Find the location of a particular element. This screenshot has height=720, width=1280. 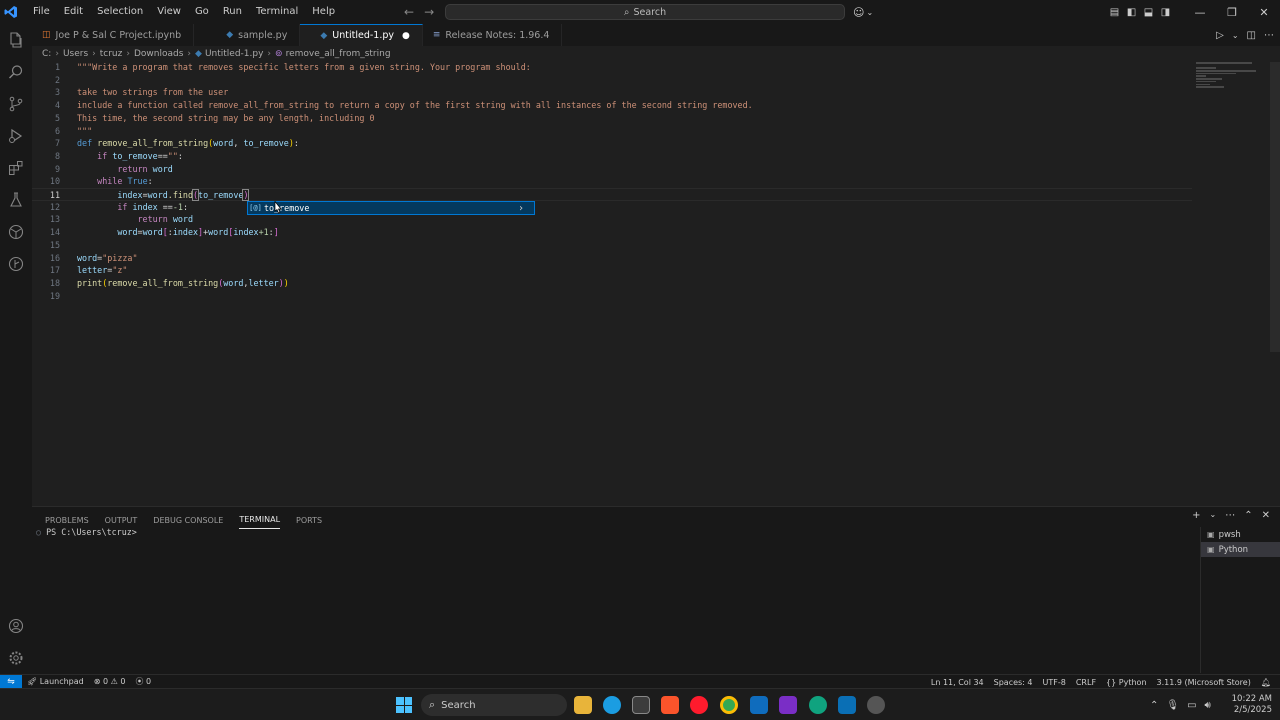

remote-explorer-icon is located at coordinates (16, 232).